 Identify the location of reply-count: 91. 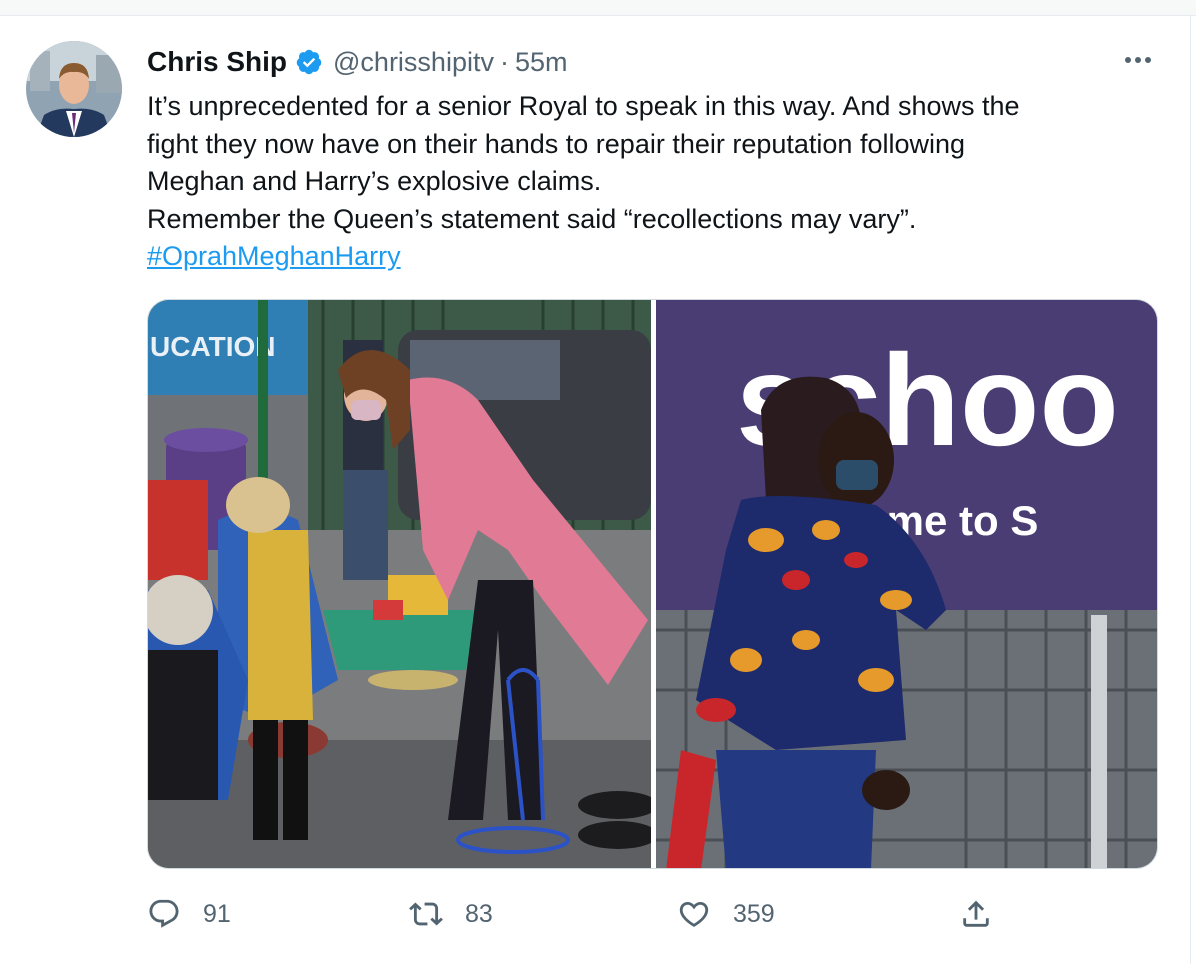
(217, 913).